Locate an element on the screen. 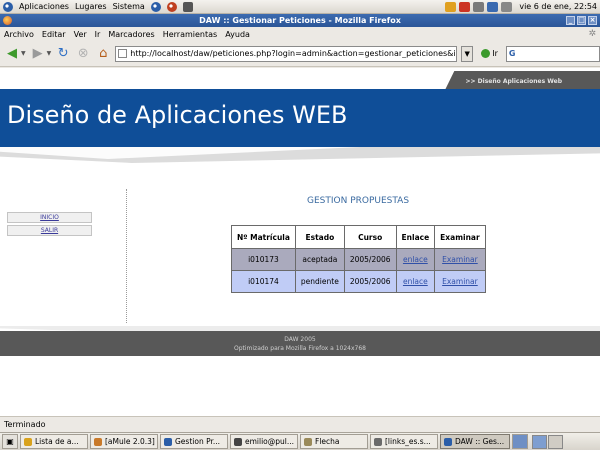 Image resolution: width=600 pixels, height=450 pixels. firefox-launcher-icon is located at coordinates (155, 6).